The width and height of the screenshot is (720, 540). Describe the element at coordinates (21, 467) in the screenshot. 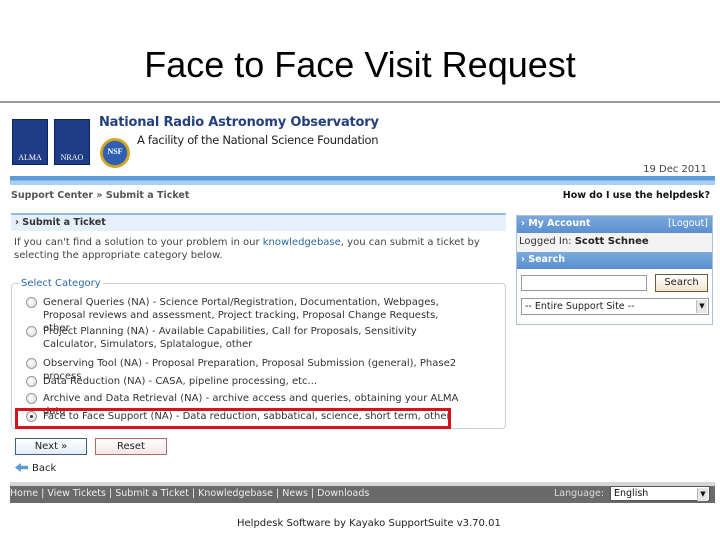

I see `back-arrow-icon` at that location.